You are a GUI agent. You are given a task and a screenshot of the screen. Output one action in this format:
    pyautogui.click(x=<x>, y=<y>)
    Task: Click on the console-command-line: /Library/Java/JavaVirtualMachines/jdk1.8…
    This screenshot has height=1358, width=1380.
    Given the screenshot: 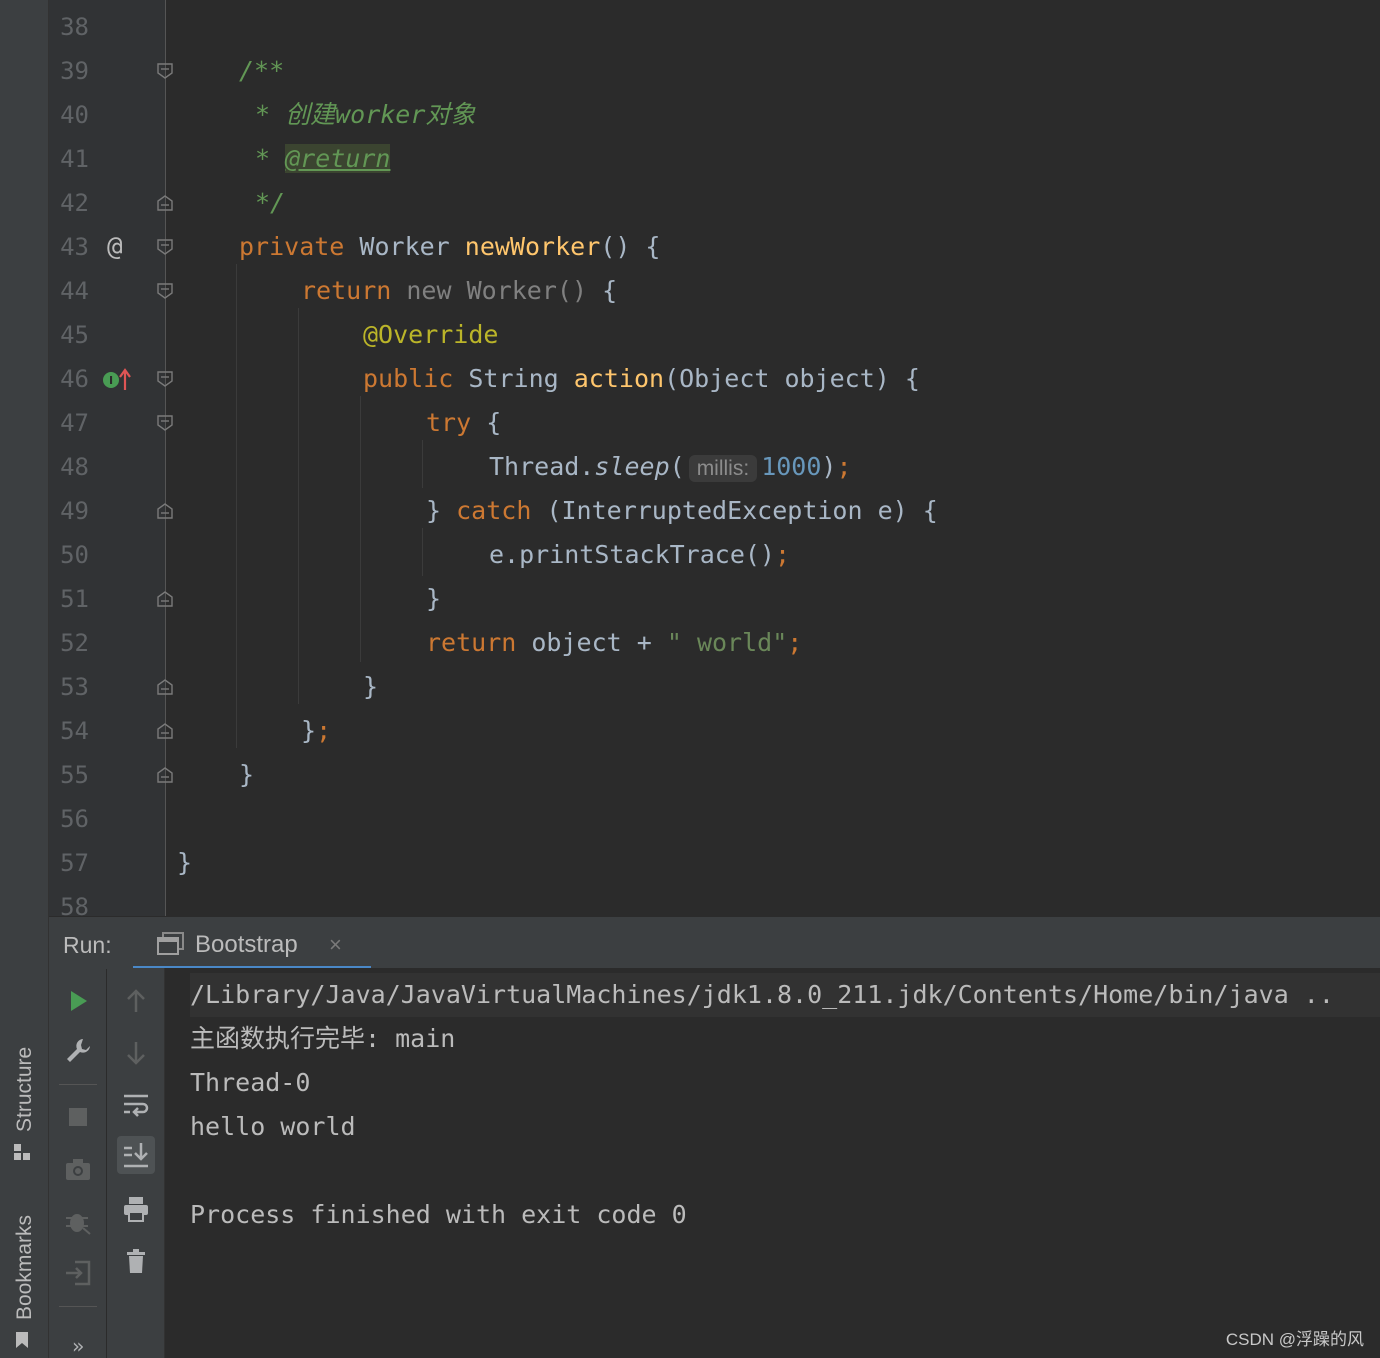 What is the action you would take?
    pyautogui.click(x=785, y=995)
    